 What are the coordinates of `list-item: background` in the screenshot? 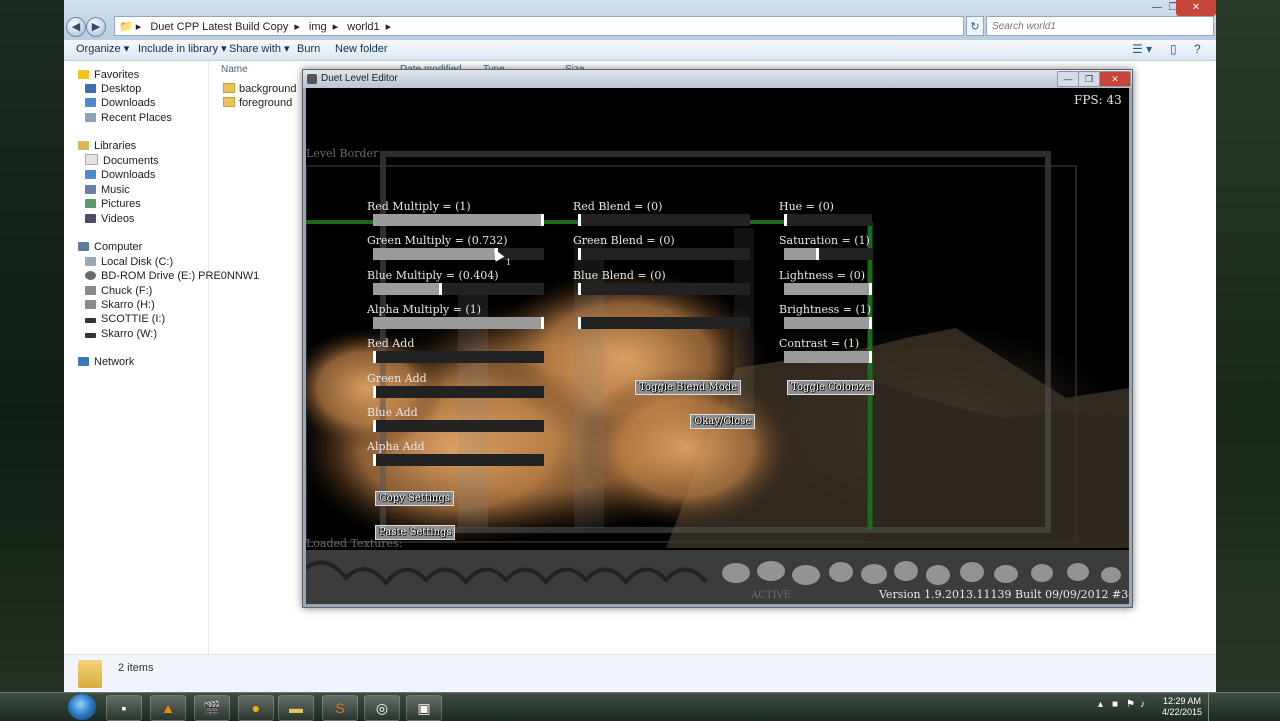 It's located at (260, 89).